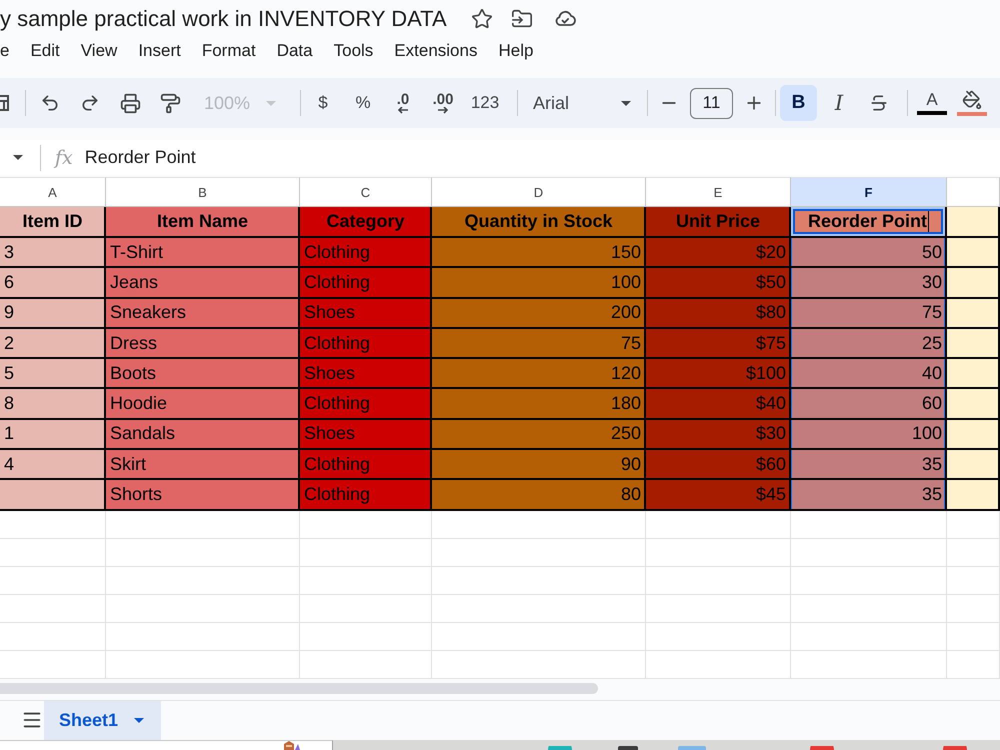  I want to click on table-cell: $80, so click(718, 313).